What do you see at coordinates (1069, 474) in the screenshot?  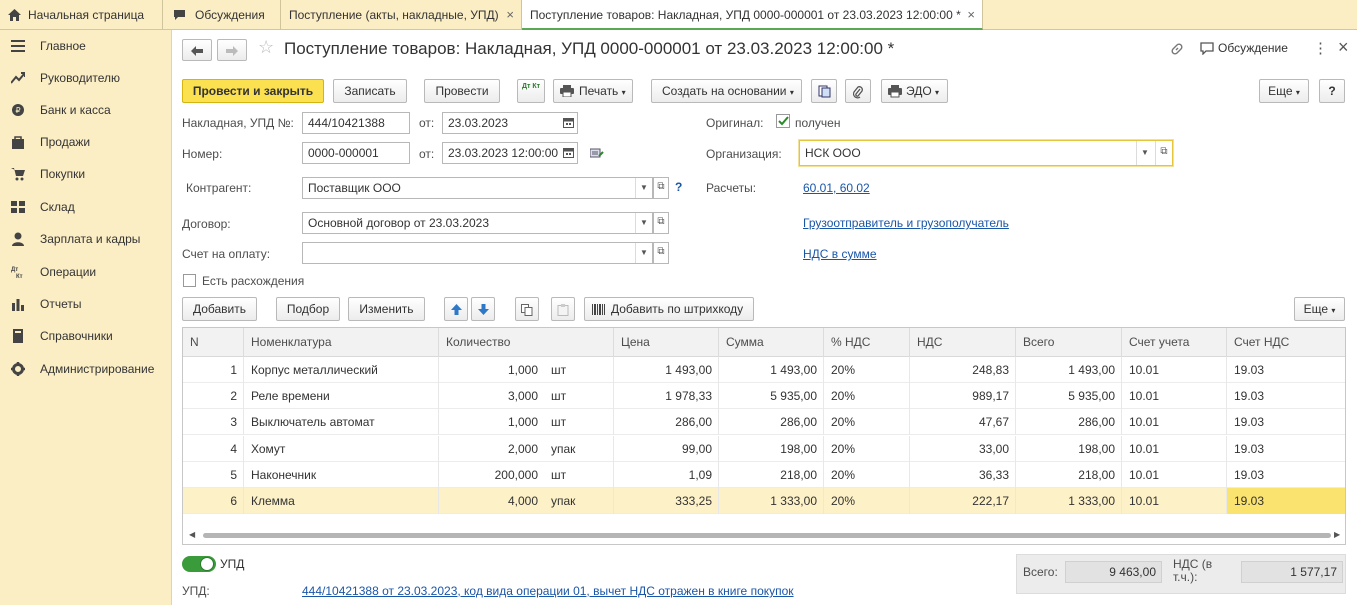 I see `cell-total: 218,00` at bounding box center [1069, 474].